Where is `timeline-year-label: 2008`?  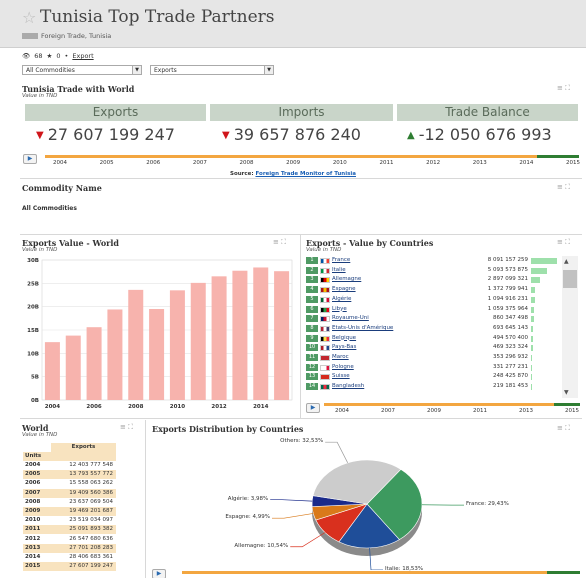
timeline-year-label: 2008 is located at coordinates (247, 163).